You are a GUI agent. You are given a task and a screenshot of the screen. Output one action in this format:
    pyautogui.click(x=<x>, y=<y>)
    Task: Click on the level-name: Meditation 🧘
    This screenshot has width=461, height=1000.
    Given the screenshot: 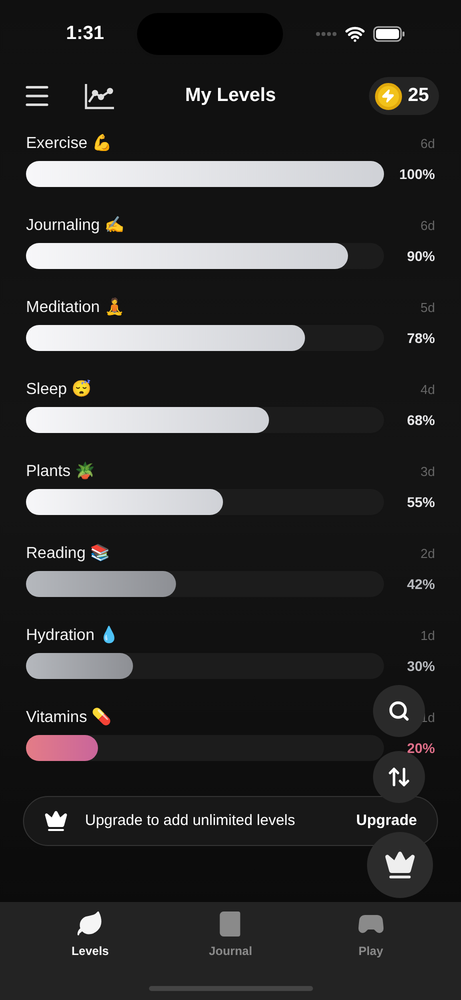 What is the action you would take?
    pyautogui.click(x=75, y=307)
    